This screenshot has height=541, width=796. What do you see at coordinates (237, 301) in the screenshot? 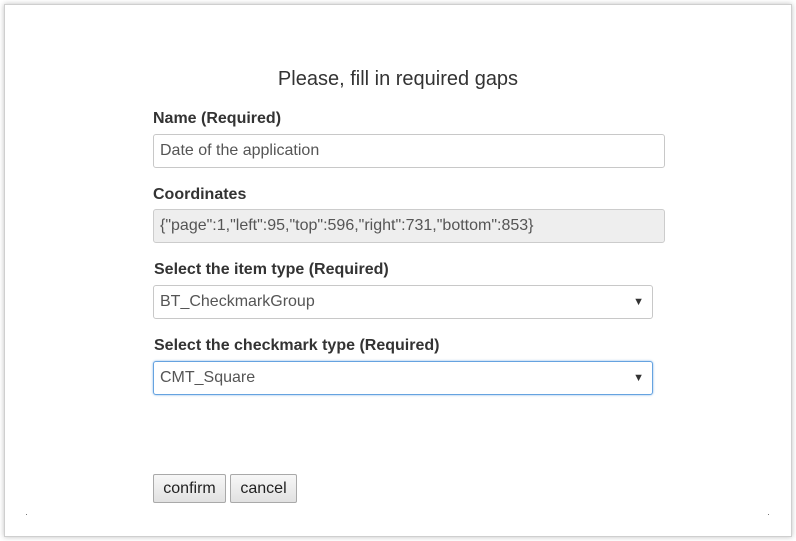
I see `item-type-selected-value: BT_CheckmarkGroup` at bounding box center [237, 301].